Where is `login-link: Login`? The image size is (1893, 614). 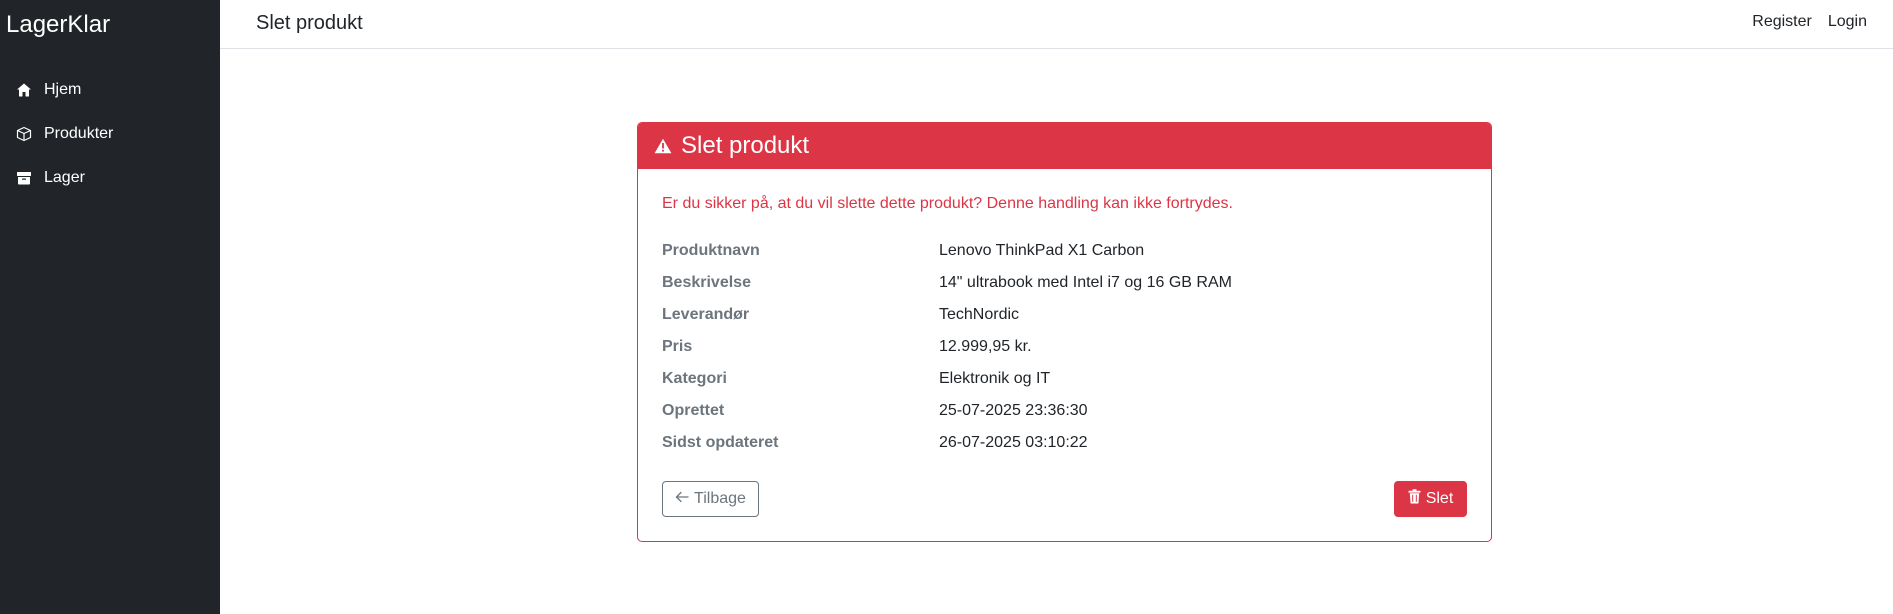 login-link: Login is located at coordinates (1847, 22).